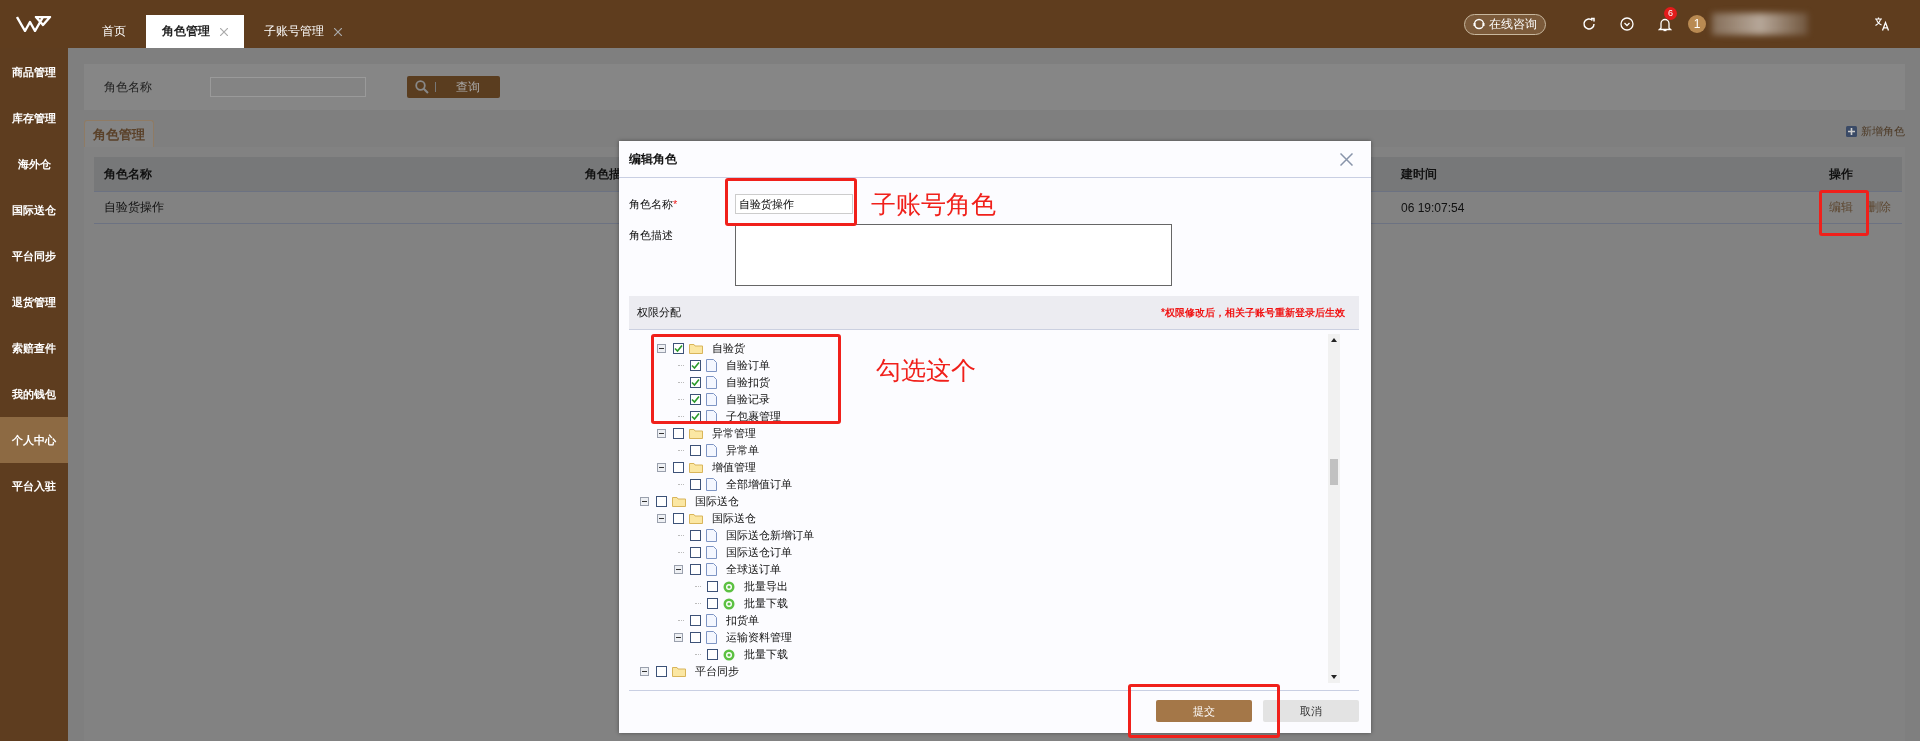  What do you see at coordinates (748, 382) in the screenshot?
I see `tree-item: 自验扣货` at bounding box center [748, 382].